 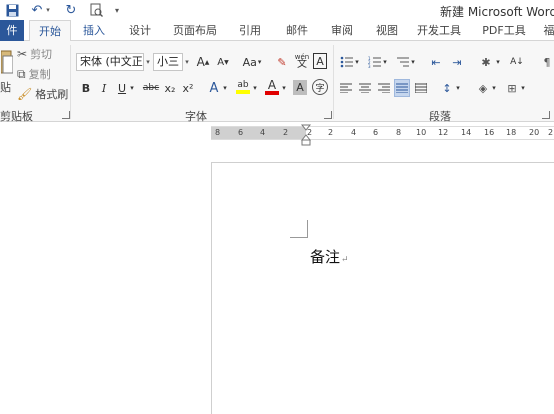 What do you see at coordinates (458, 88) in the screenshot?
I see `line-spacing-dropdown-icon: ▾` at bounding box center [458, 88].